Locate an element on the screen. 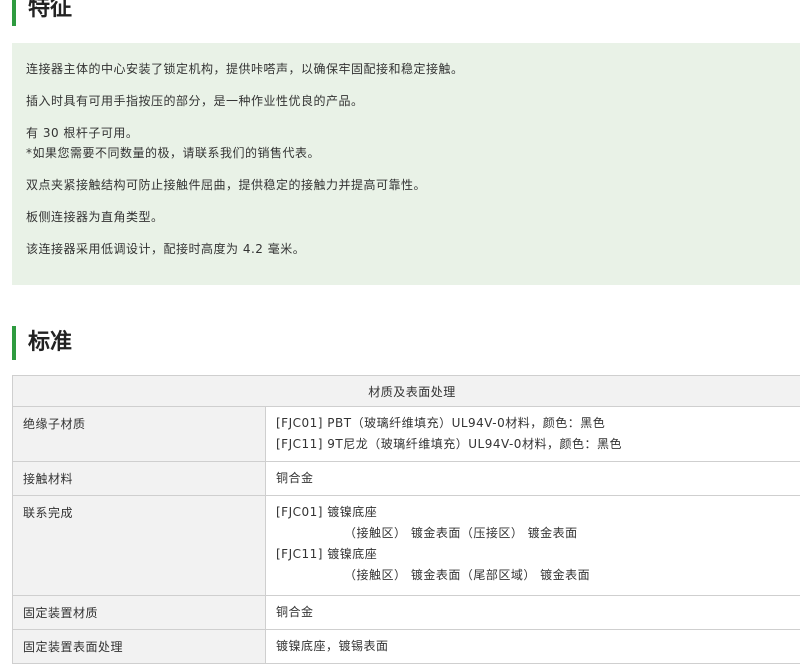  feature-item: 有 30 根杆子可用。 is located at coordinates (413, 133).